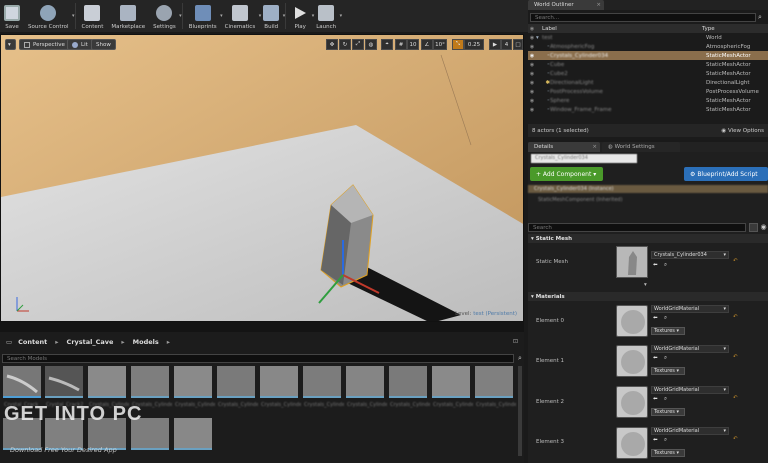 The height and width of the screenshot is (463, 768). What do you see at coordinates (506, 44) in the screenshot?
I see `camera-speed-value: 4` at bounding box center [506, 44].